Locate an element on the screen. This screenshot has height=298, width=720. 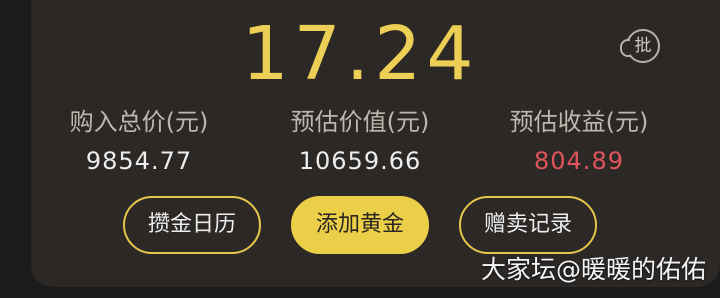
stat-label: 预估价值(元) is located at coordinates (360, 122).